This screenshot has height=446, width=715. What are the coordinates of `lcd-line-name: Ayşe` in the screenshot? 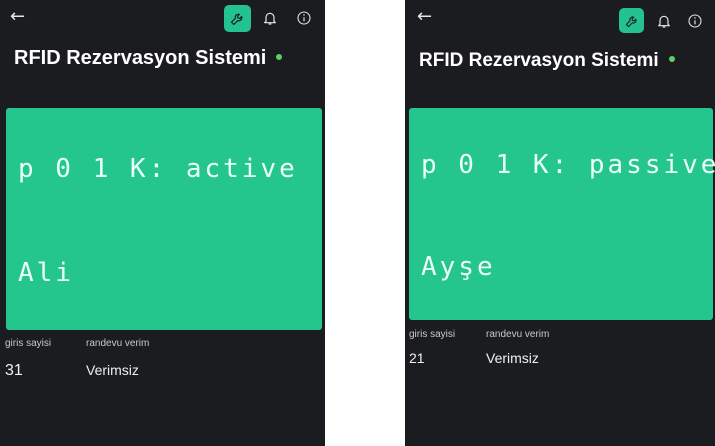 It's located at (458, 267).